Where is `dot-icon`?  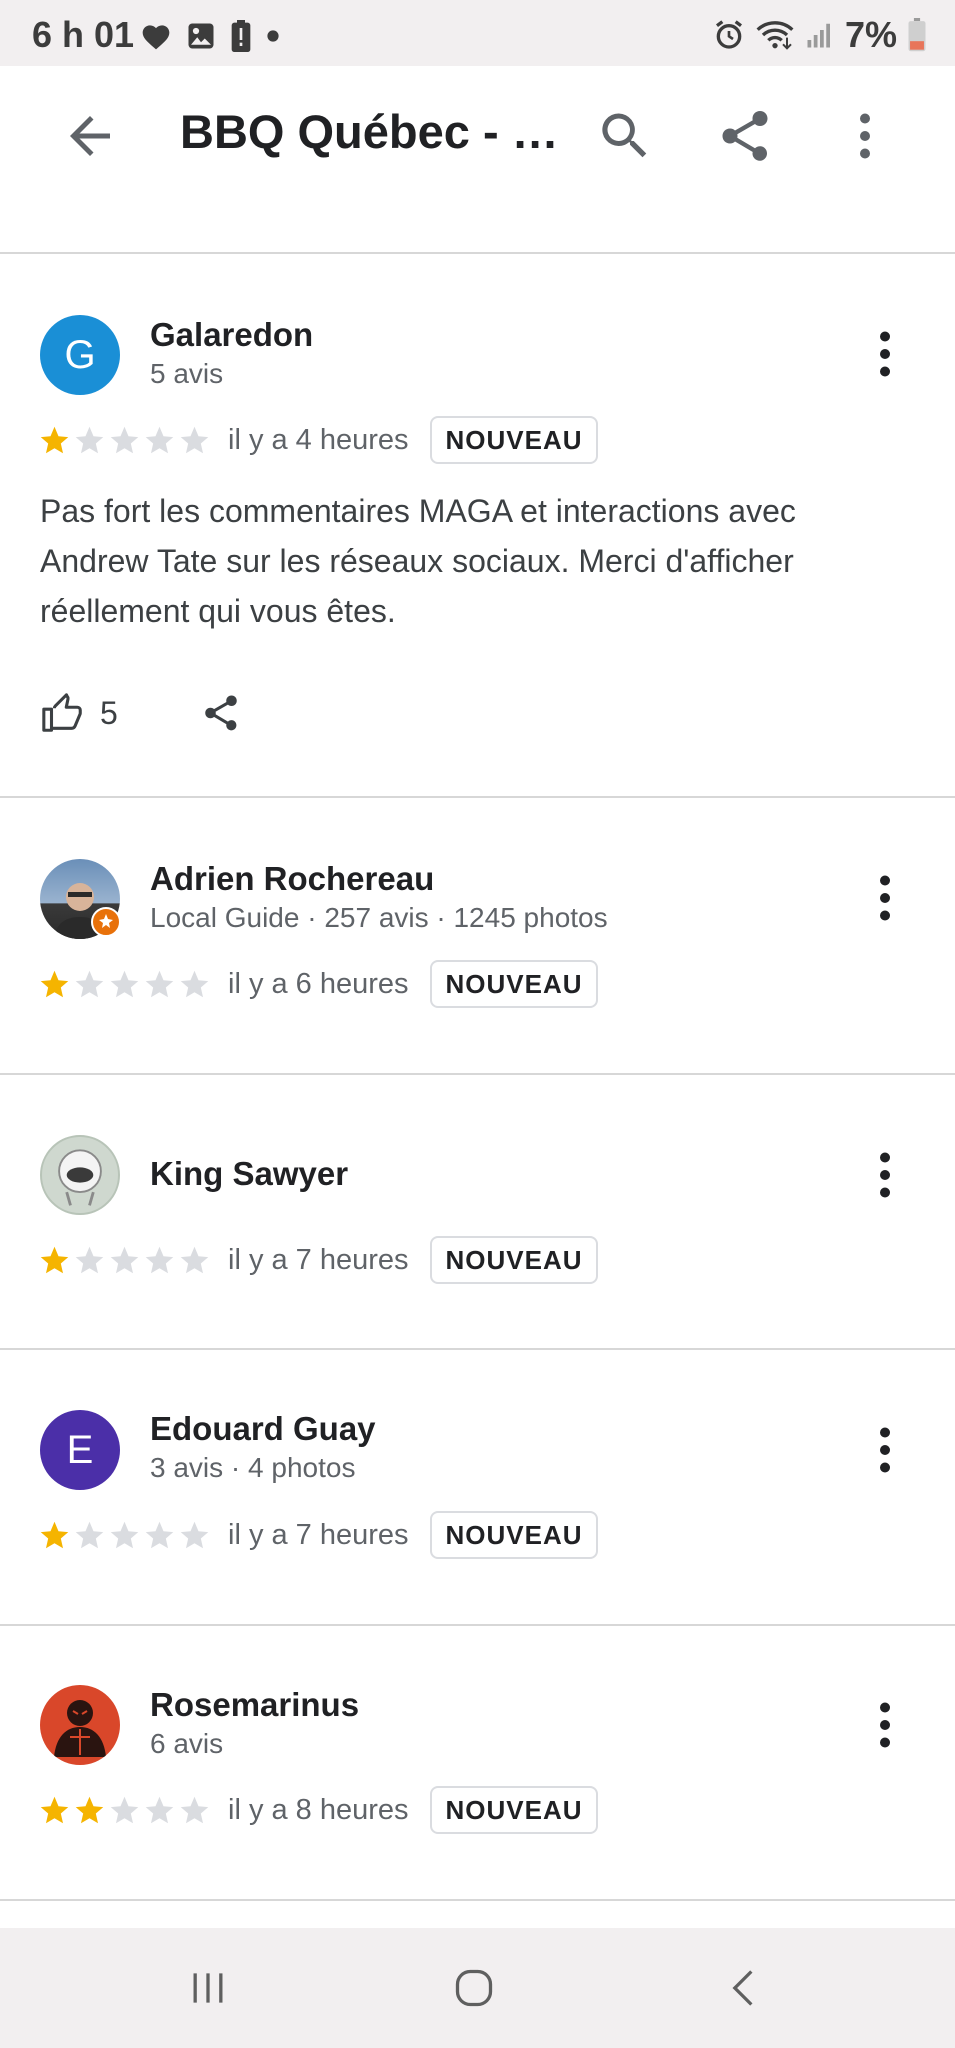 dot-icon is located at coordinates (273, 36).